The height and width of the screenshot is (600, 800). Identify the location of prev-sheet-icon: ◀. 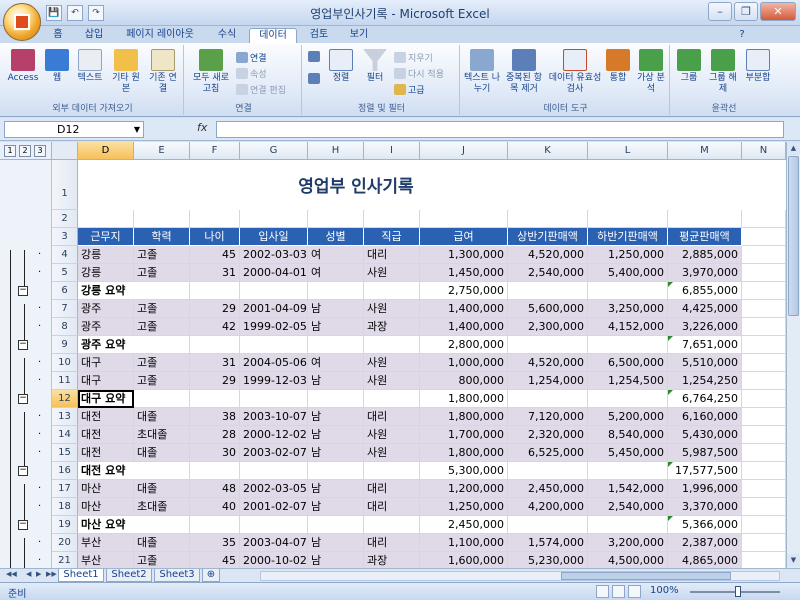
(28, 574).